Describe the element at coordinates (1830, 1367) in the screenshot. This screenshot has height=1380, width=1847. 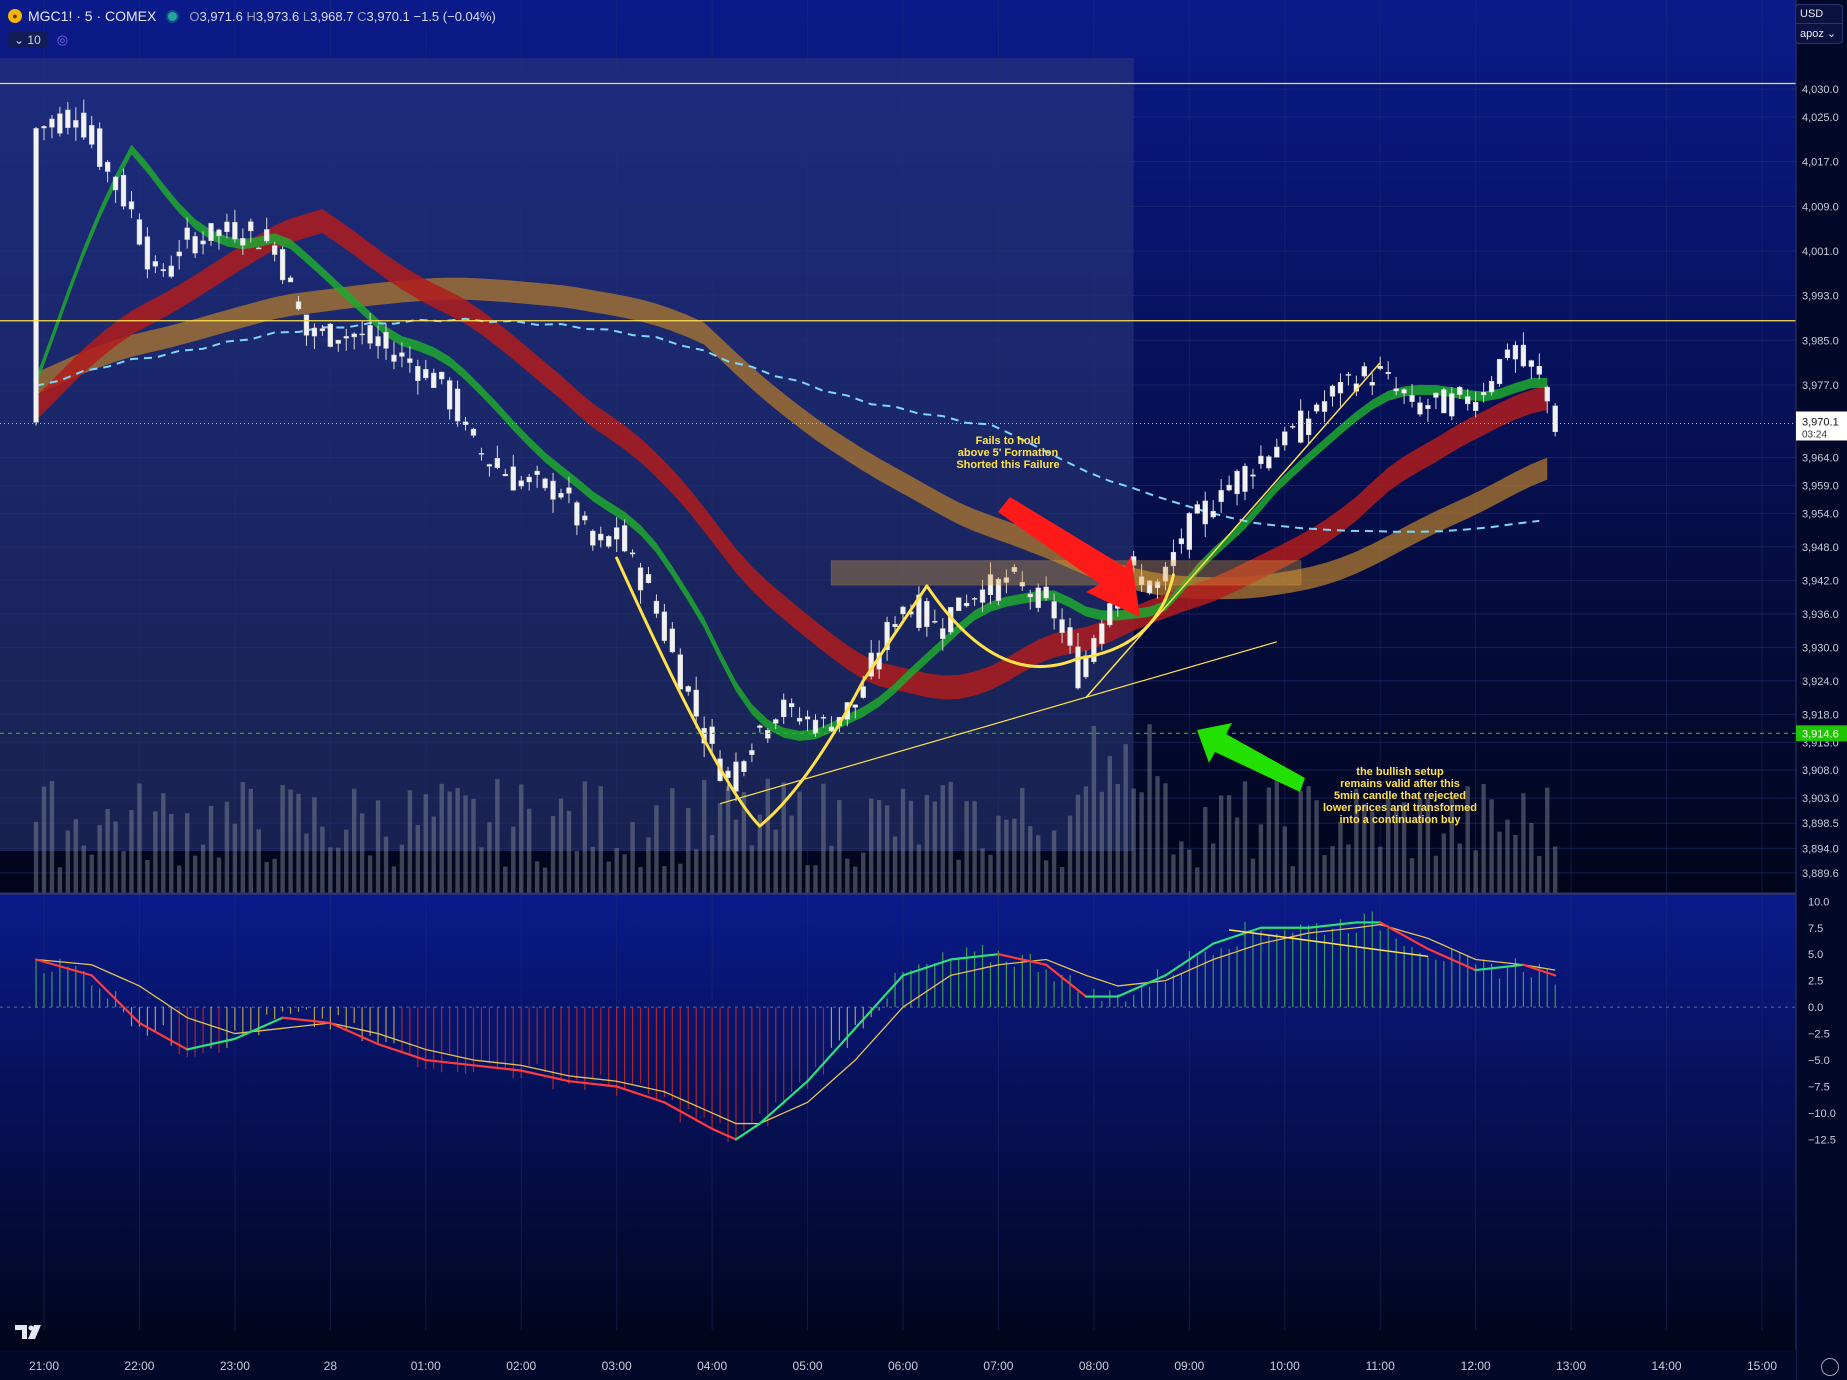
I see `settings-gear-icon` at that location.